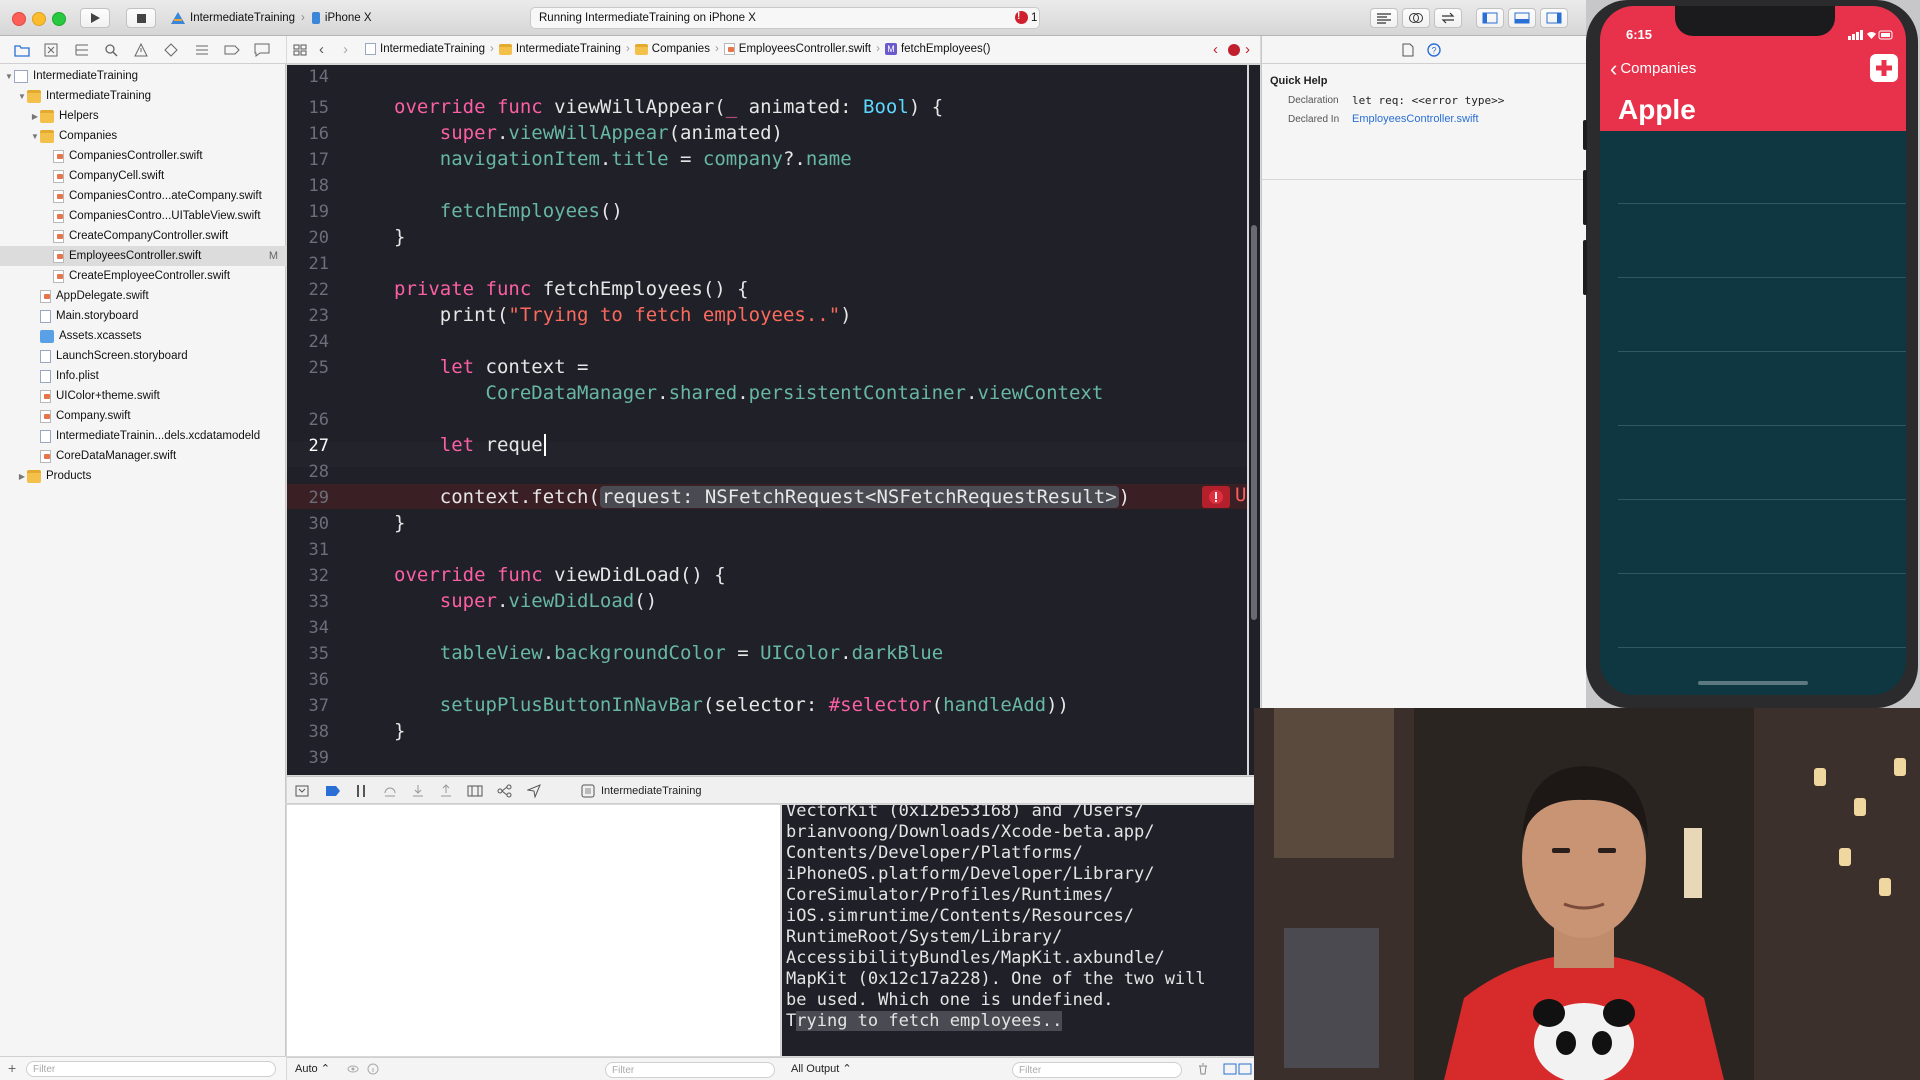  Describe the element at coordinates (645, 159) in the screenshot. I see `code-line: navigationItem.title = company?.name` at that location.